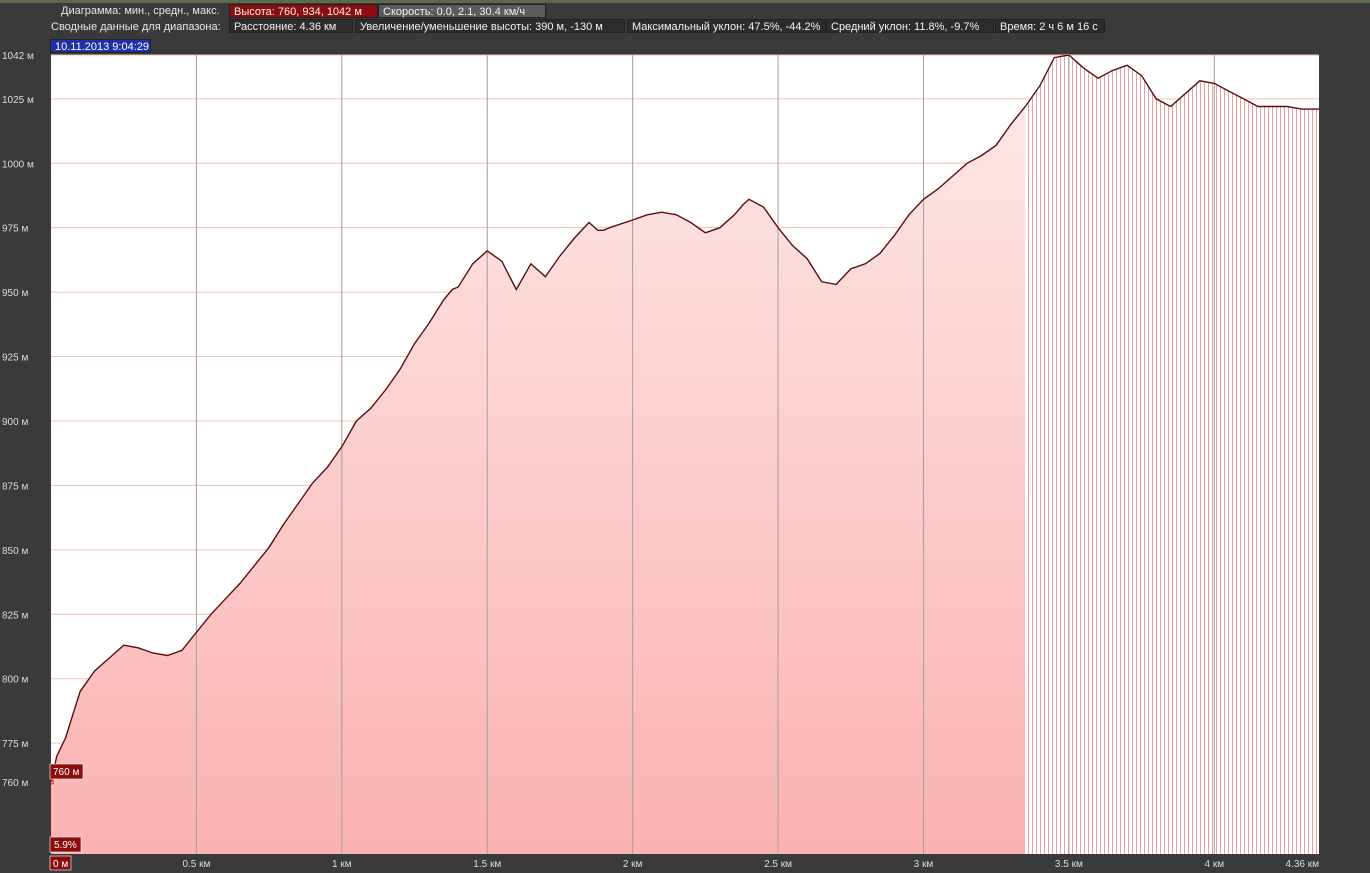 This screenshot has width=1370, height=873. Describe the element at coordinates (633, 864) in the screenshot. I see `x-tick-label: 2 км` at that location.